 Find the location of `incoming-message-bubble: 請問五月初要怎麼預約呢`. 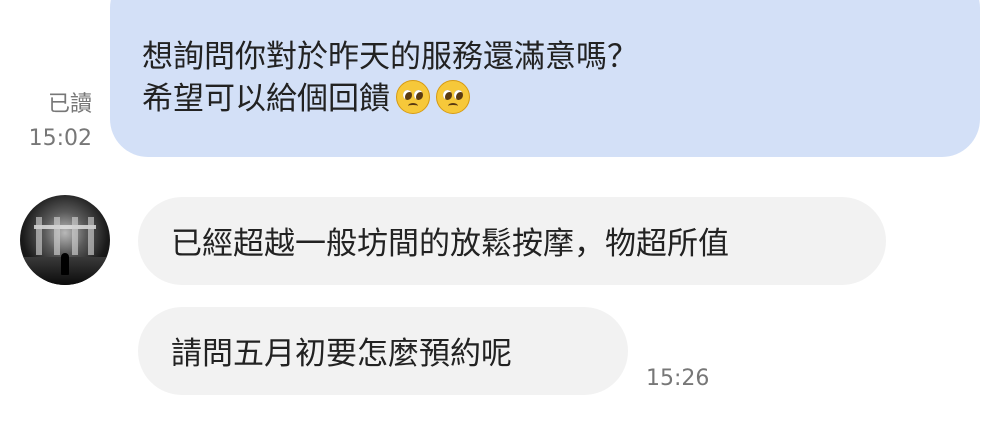

incoming-message-bubble: 請問五月初要怎麼預約呢 is located at coordinates (383, 351).